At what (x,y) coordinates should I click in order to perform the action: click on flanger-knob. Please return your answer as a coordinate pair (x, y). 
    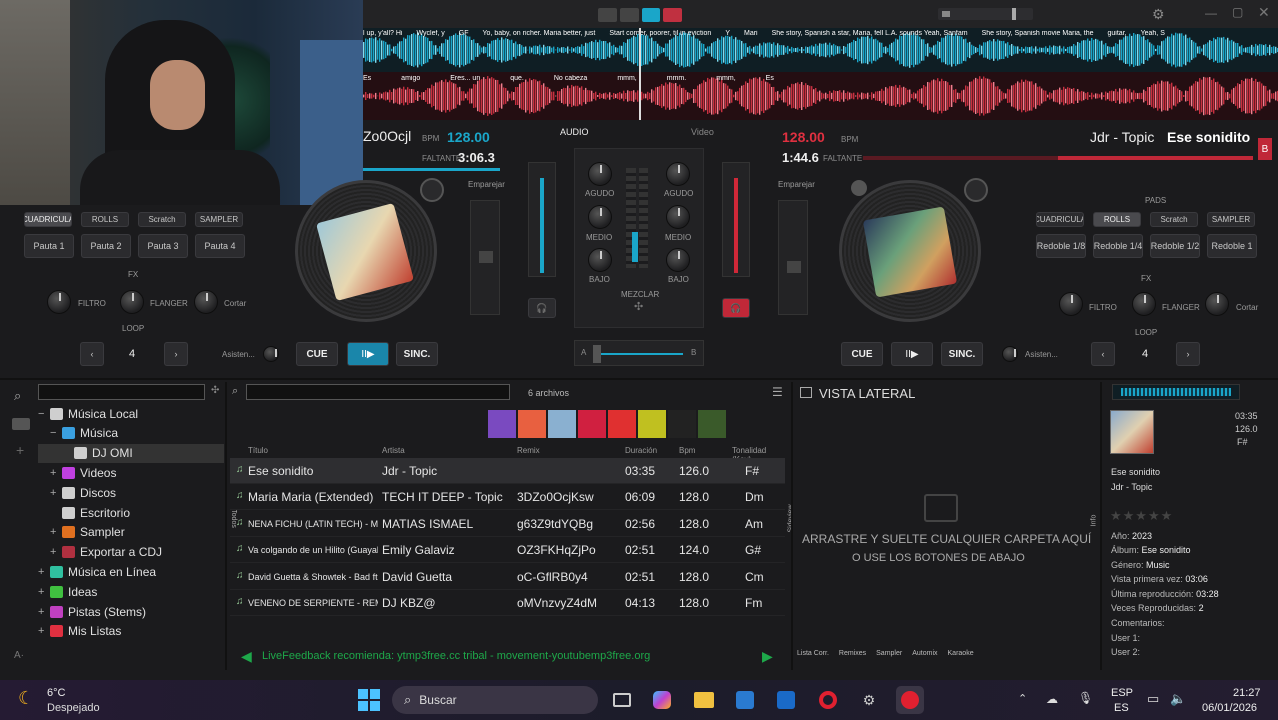
    Looking at the image, I should click on (1144, 304).